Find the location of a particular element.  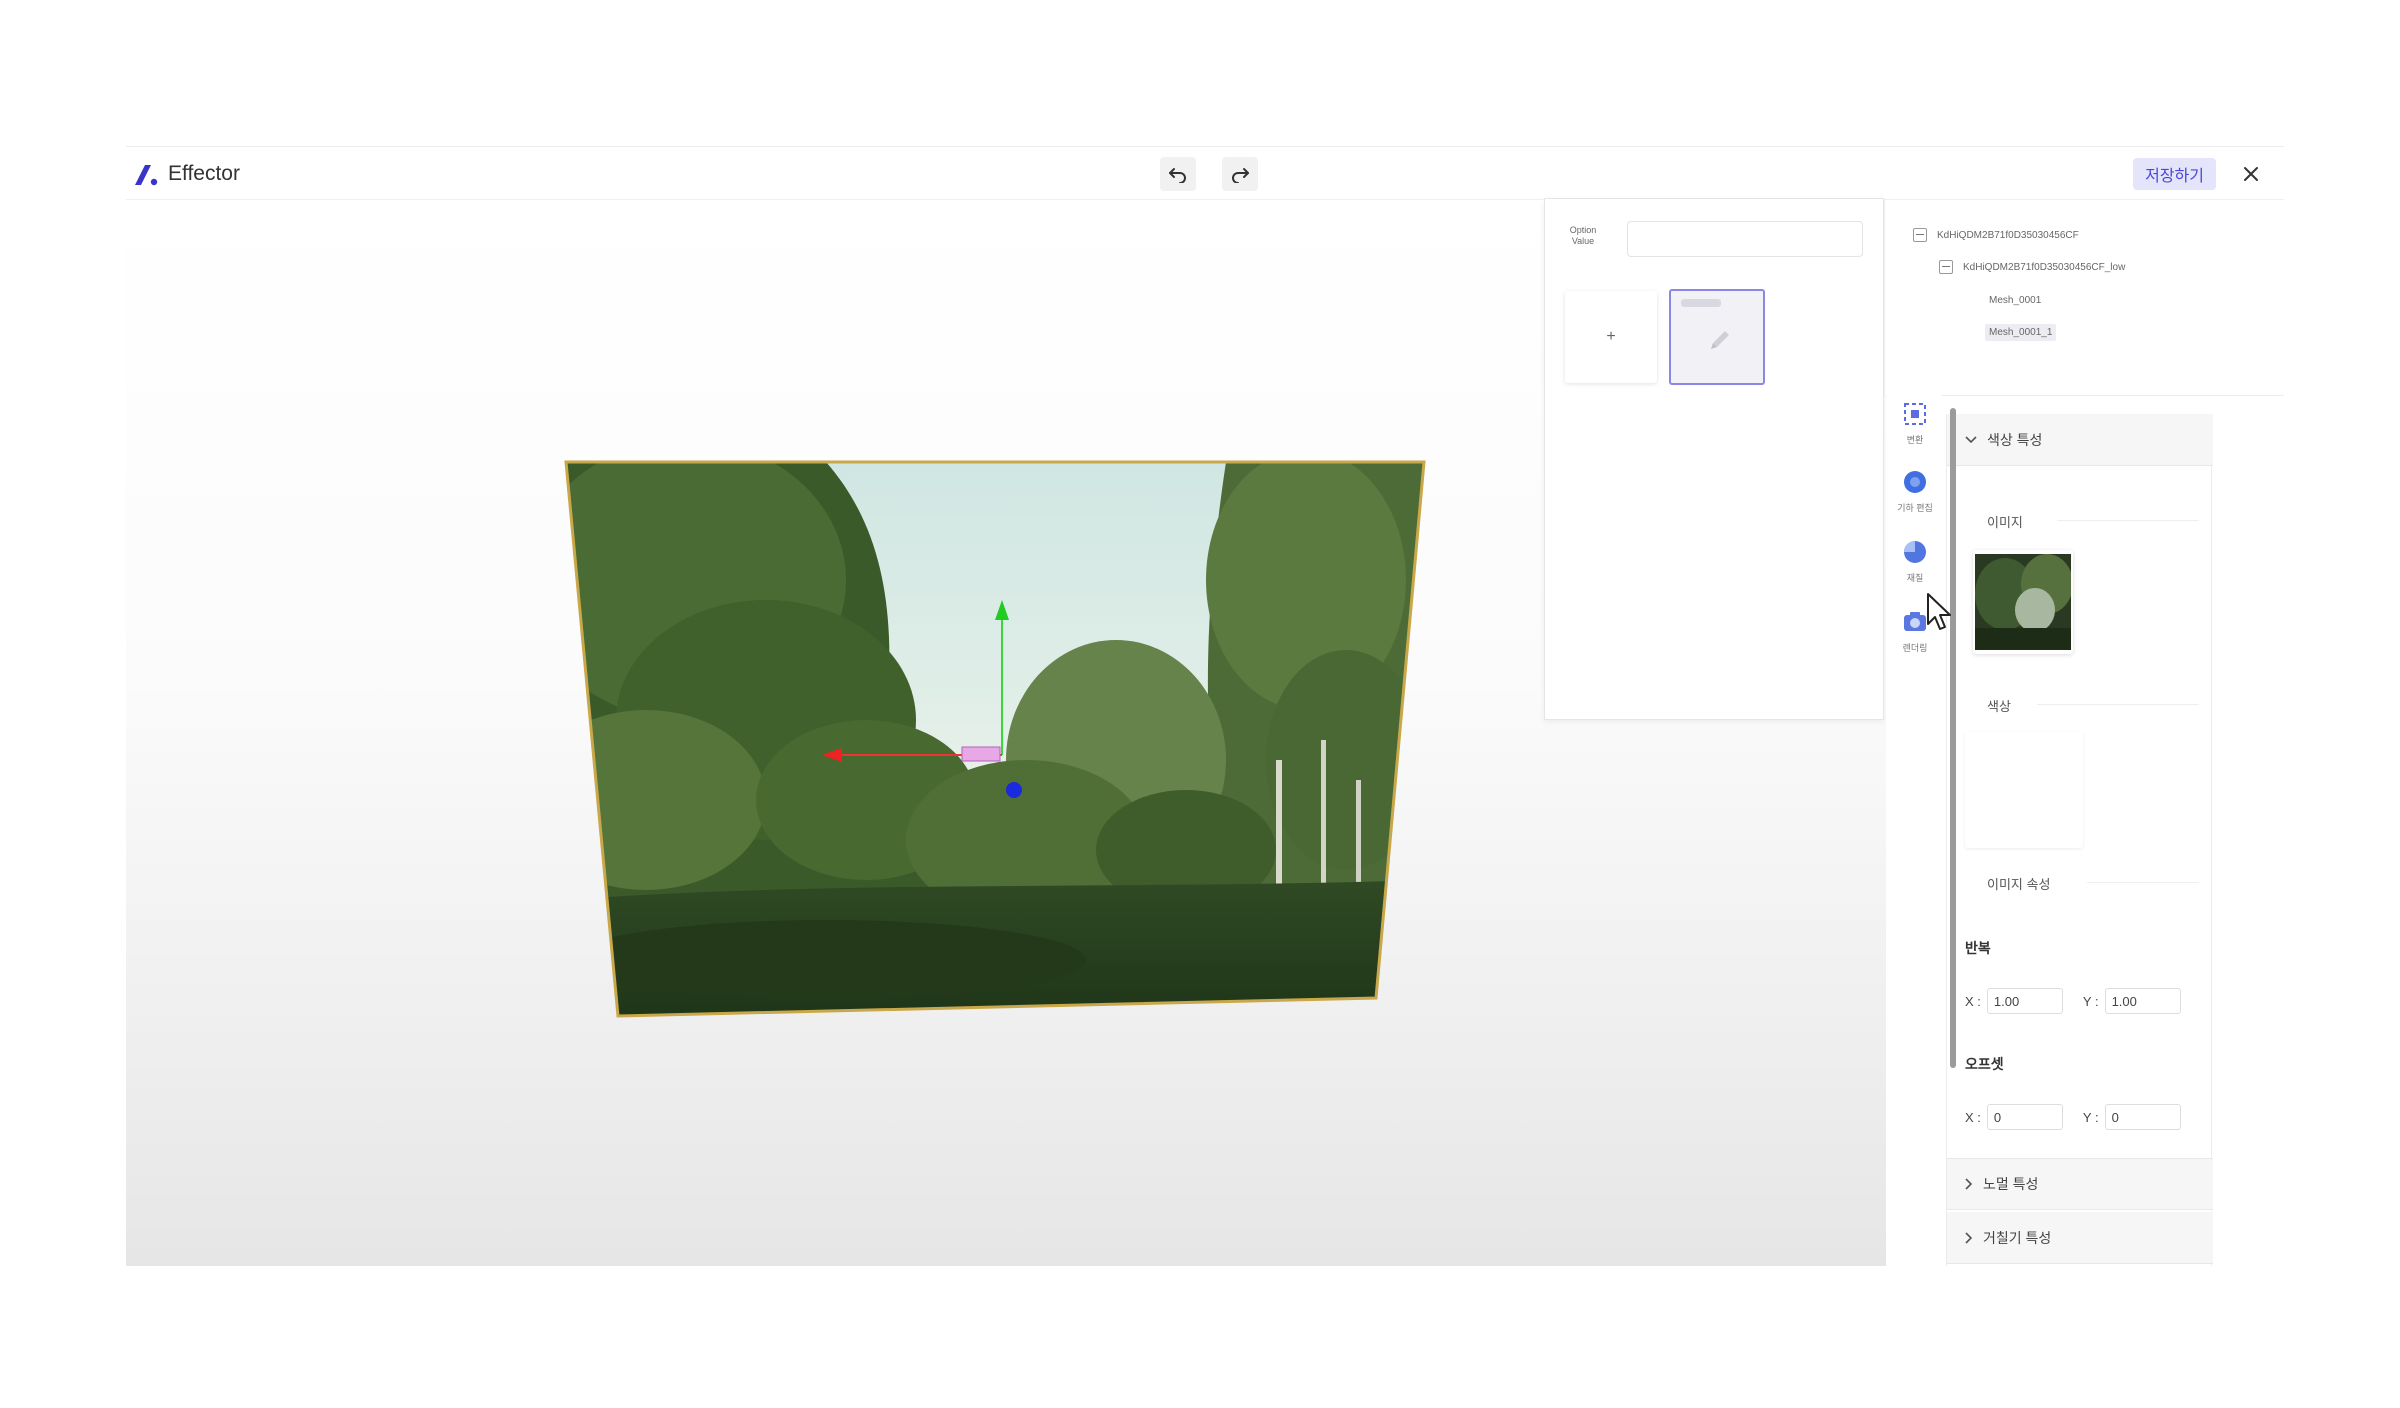

effector-logo-icon is located at coordinates (146, 175).